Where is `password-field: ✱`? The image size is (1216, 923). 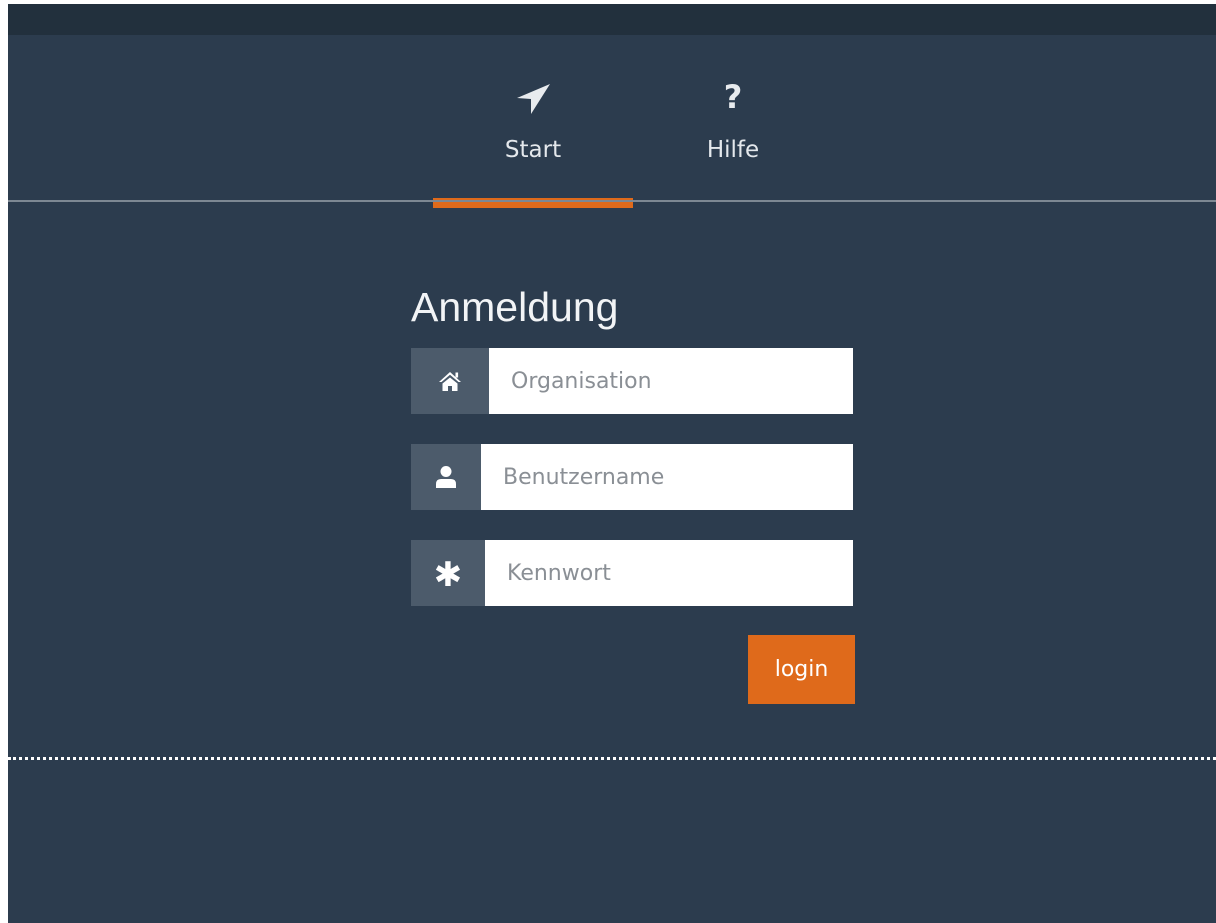 password-field: ✱ is located at coordinates (632, 573).